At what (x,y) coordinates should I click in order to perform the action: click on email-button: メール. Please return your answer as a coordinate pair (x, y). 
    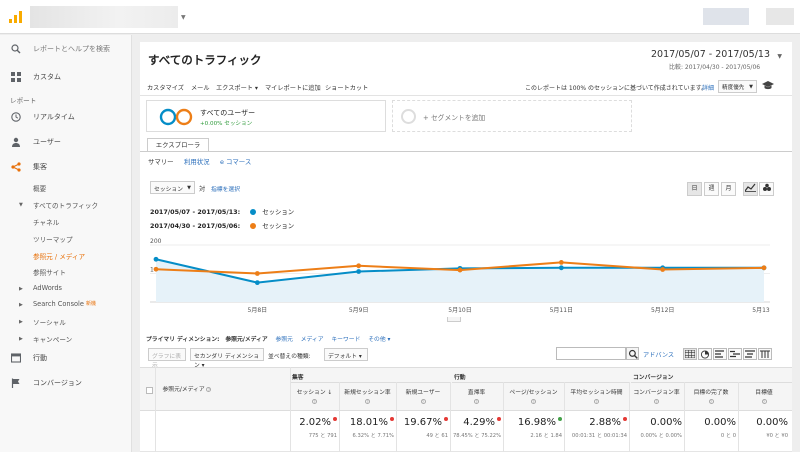
    Looking at the image, I should click on (200, 87).